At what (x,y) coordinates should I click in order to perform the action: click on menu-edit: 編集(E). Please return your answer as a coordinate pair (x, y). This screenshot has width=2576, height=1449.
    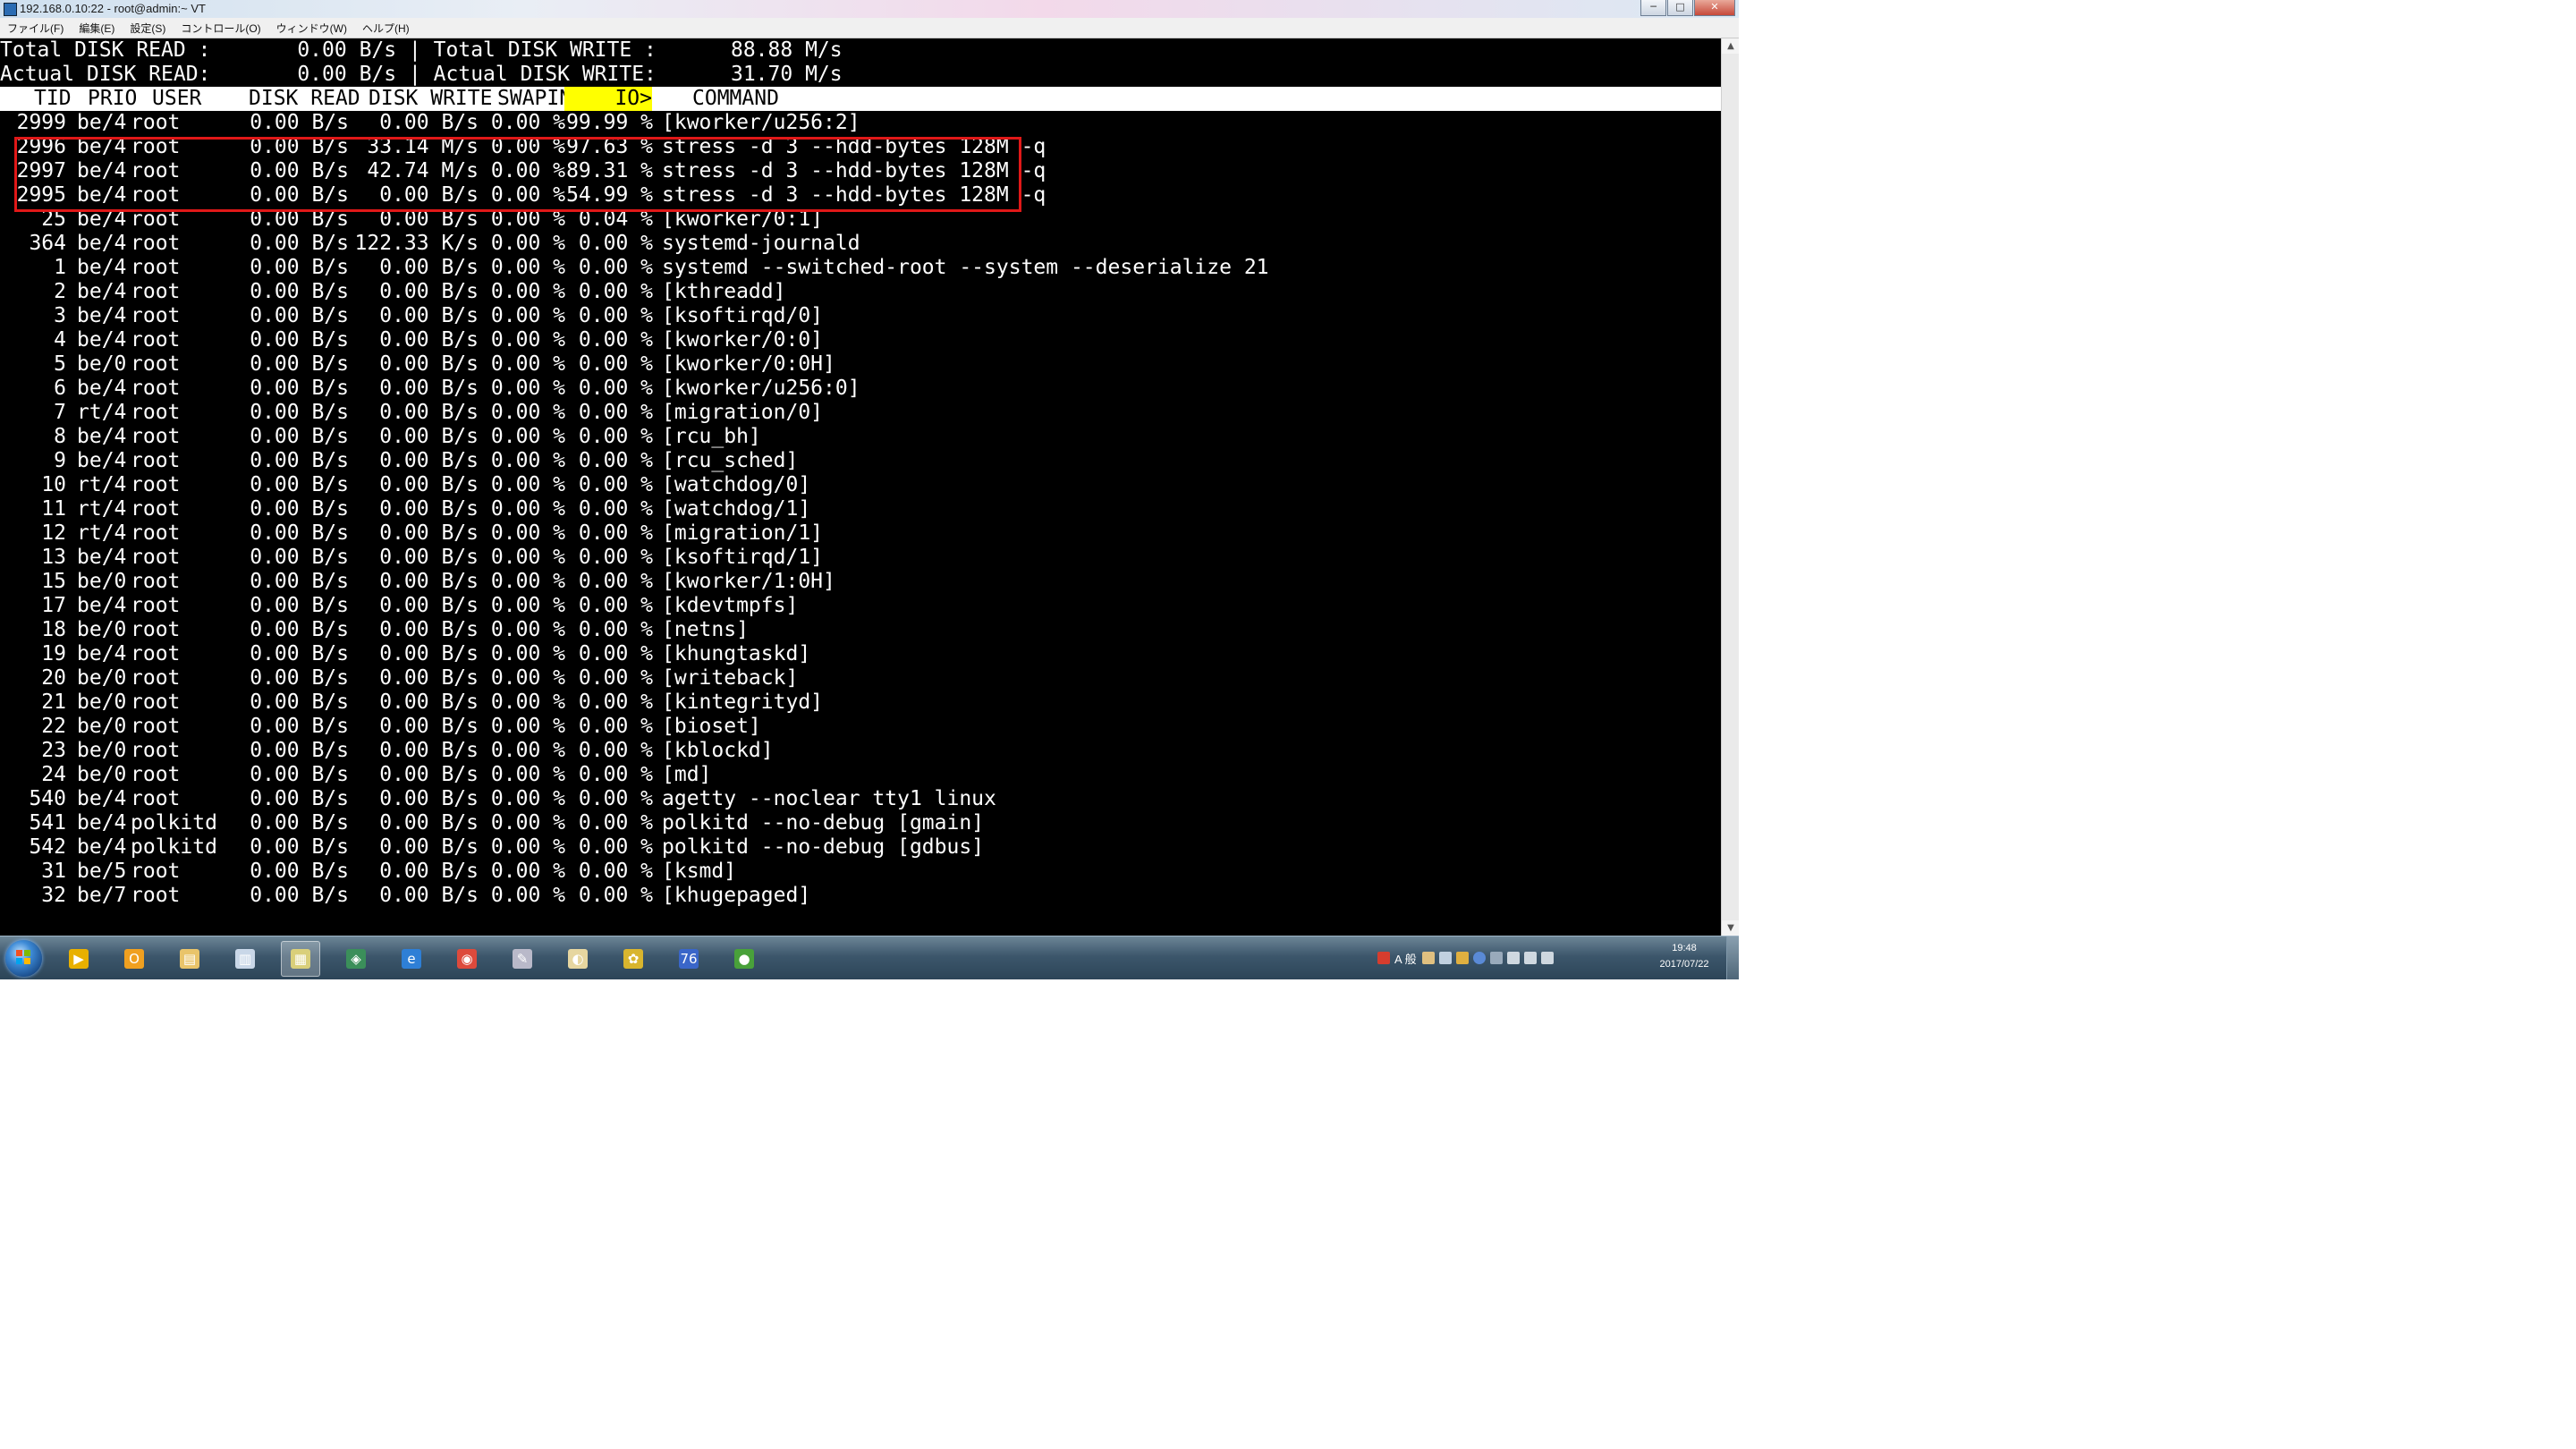
    Looking at the image, I should click on (97, 28).